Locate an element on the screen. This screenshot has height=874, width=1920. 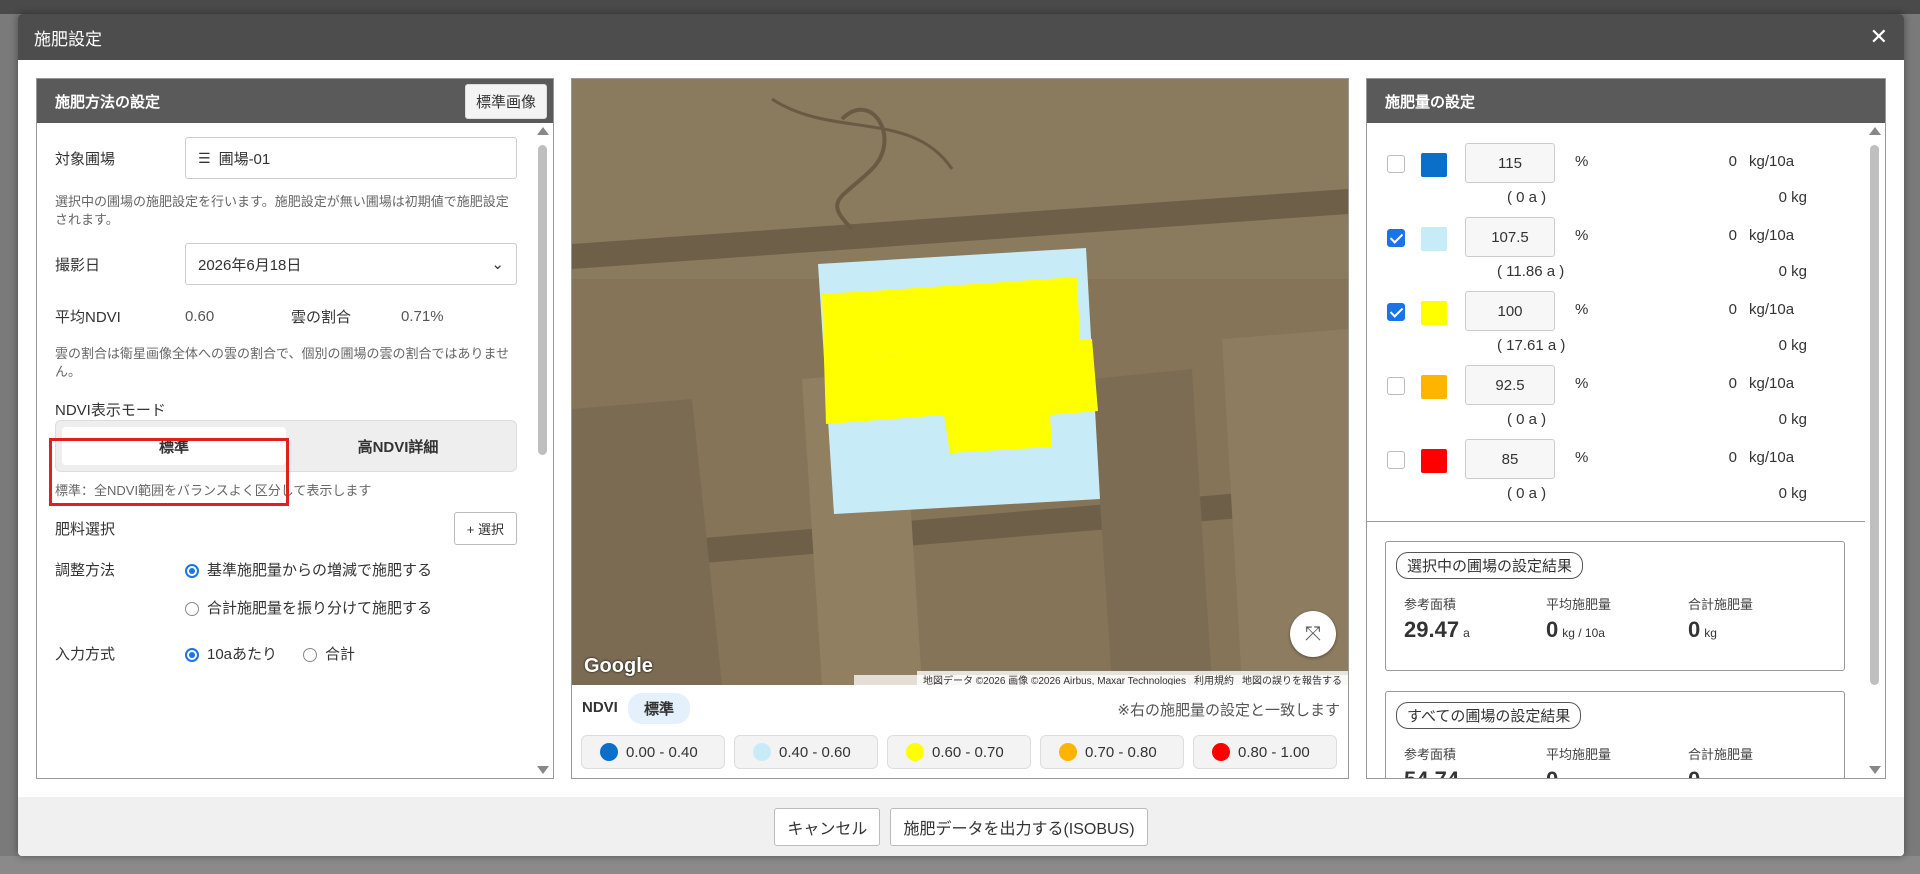
cloud-label: 雲の割合 is located at coordinates (321, 317).